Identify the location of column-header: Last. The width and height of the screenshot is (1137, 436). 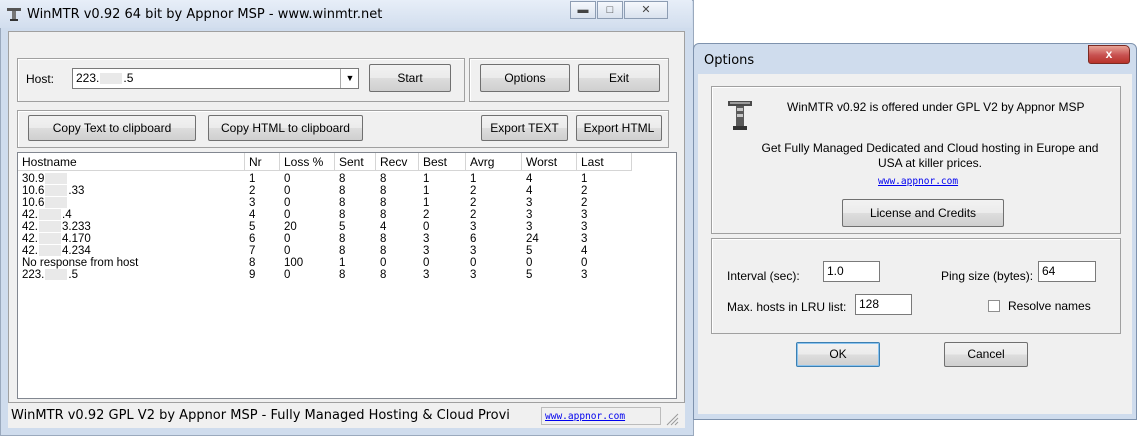
(604, 162).